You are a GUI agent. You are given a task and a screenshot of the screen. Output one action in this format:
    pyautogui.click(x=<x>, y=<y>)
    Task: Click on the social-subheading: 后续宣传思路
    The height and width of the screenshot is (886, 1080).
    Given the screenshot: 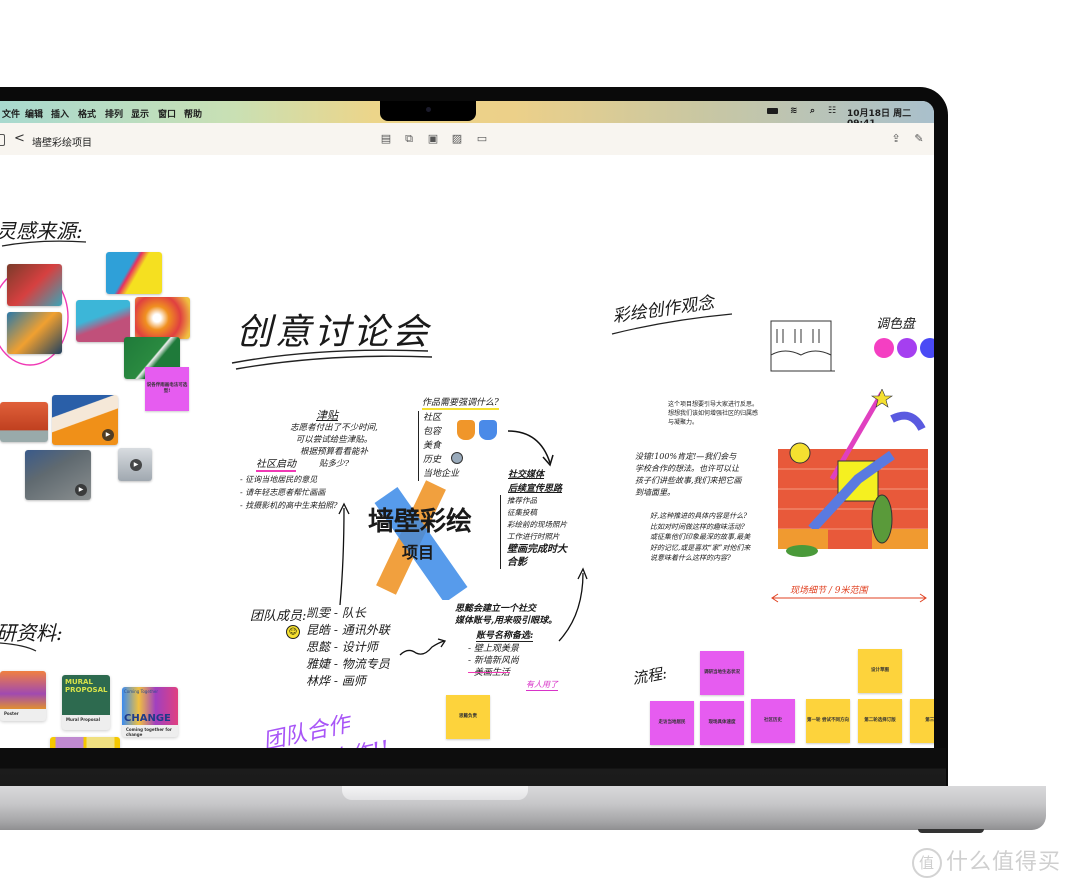 What is the action you would take?
    pyautogui.click(x=535, y=489)
    